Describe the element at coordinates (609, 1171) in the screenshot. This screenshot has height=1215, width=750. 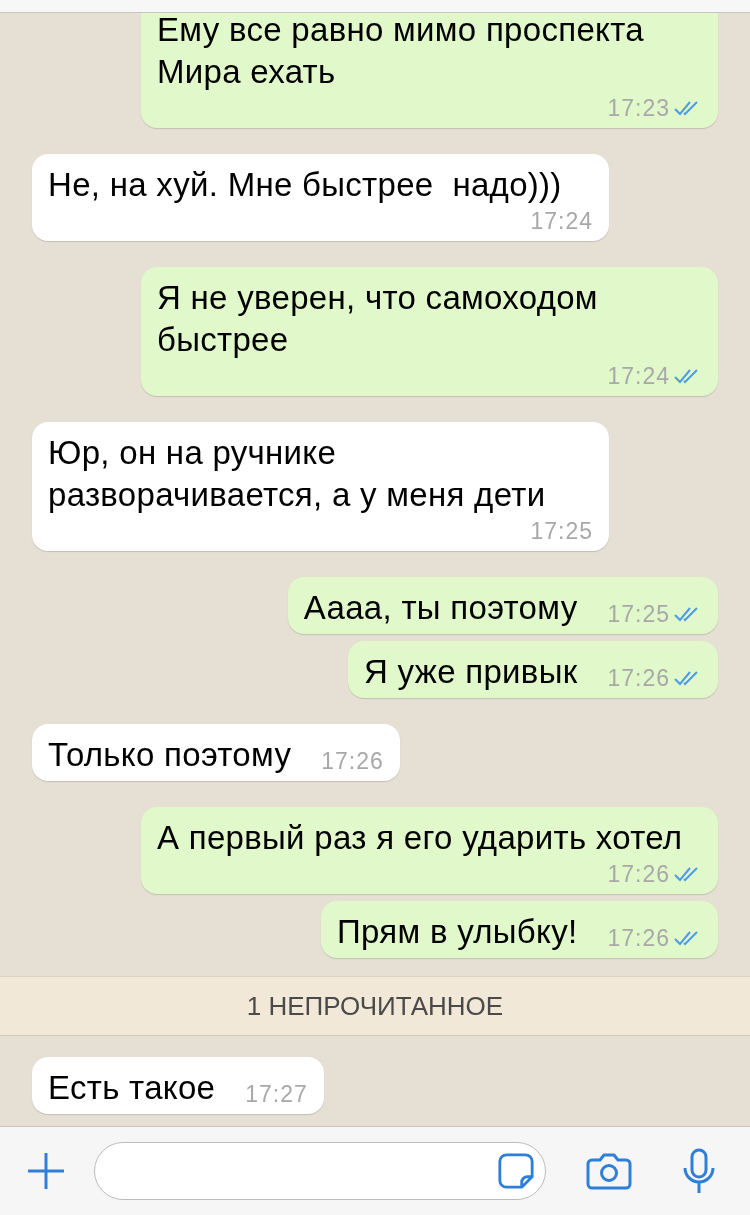
I see `camera-icon` at that location.